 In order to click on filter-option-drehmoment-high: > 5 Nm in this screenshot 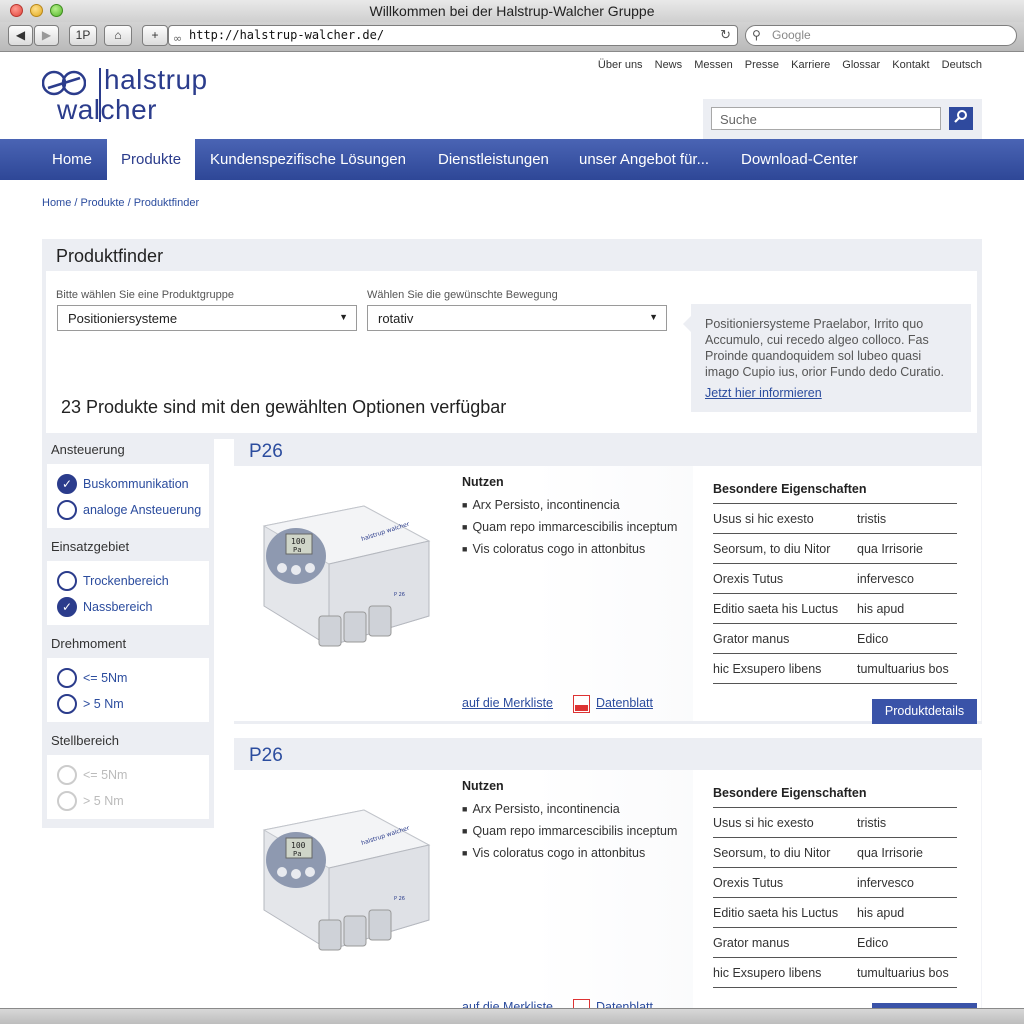, I will do `click(90, 704)`.